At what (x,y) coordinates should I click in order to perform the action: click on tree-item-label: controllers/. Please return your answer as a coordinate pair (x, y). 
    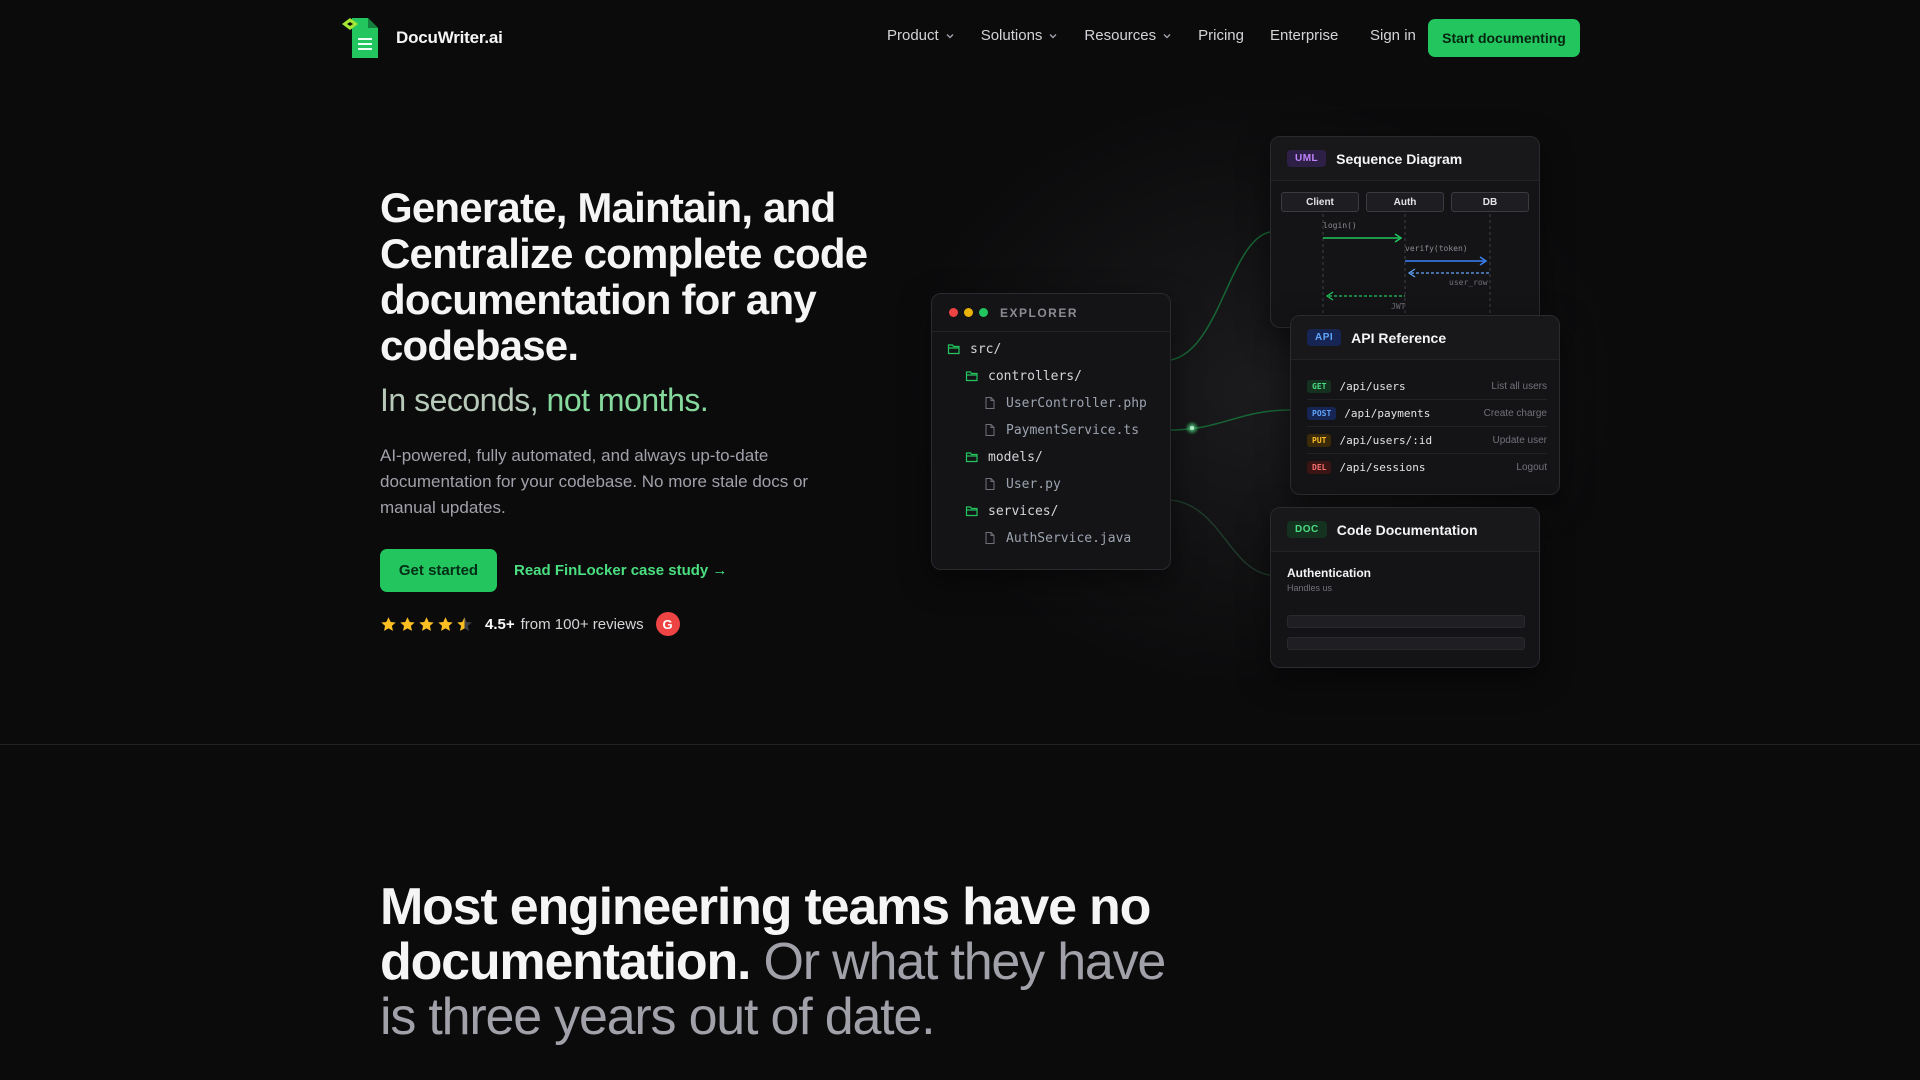
    Looking at the image, I should click on (1035, 376).